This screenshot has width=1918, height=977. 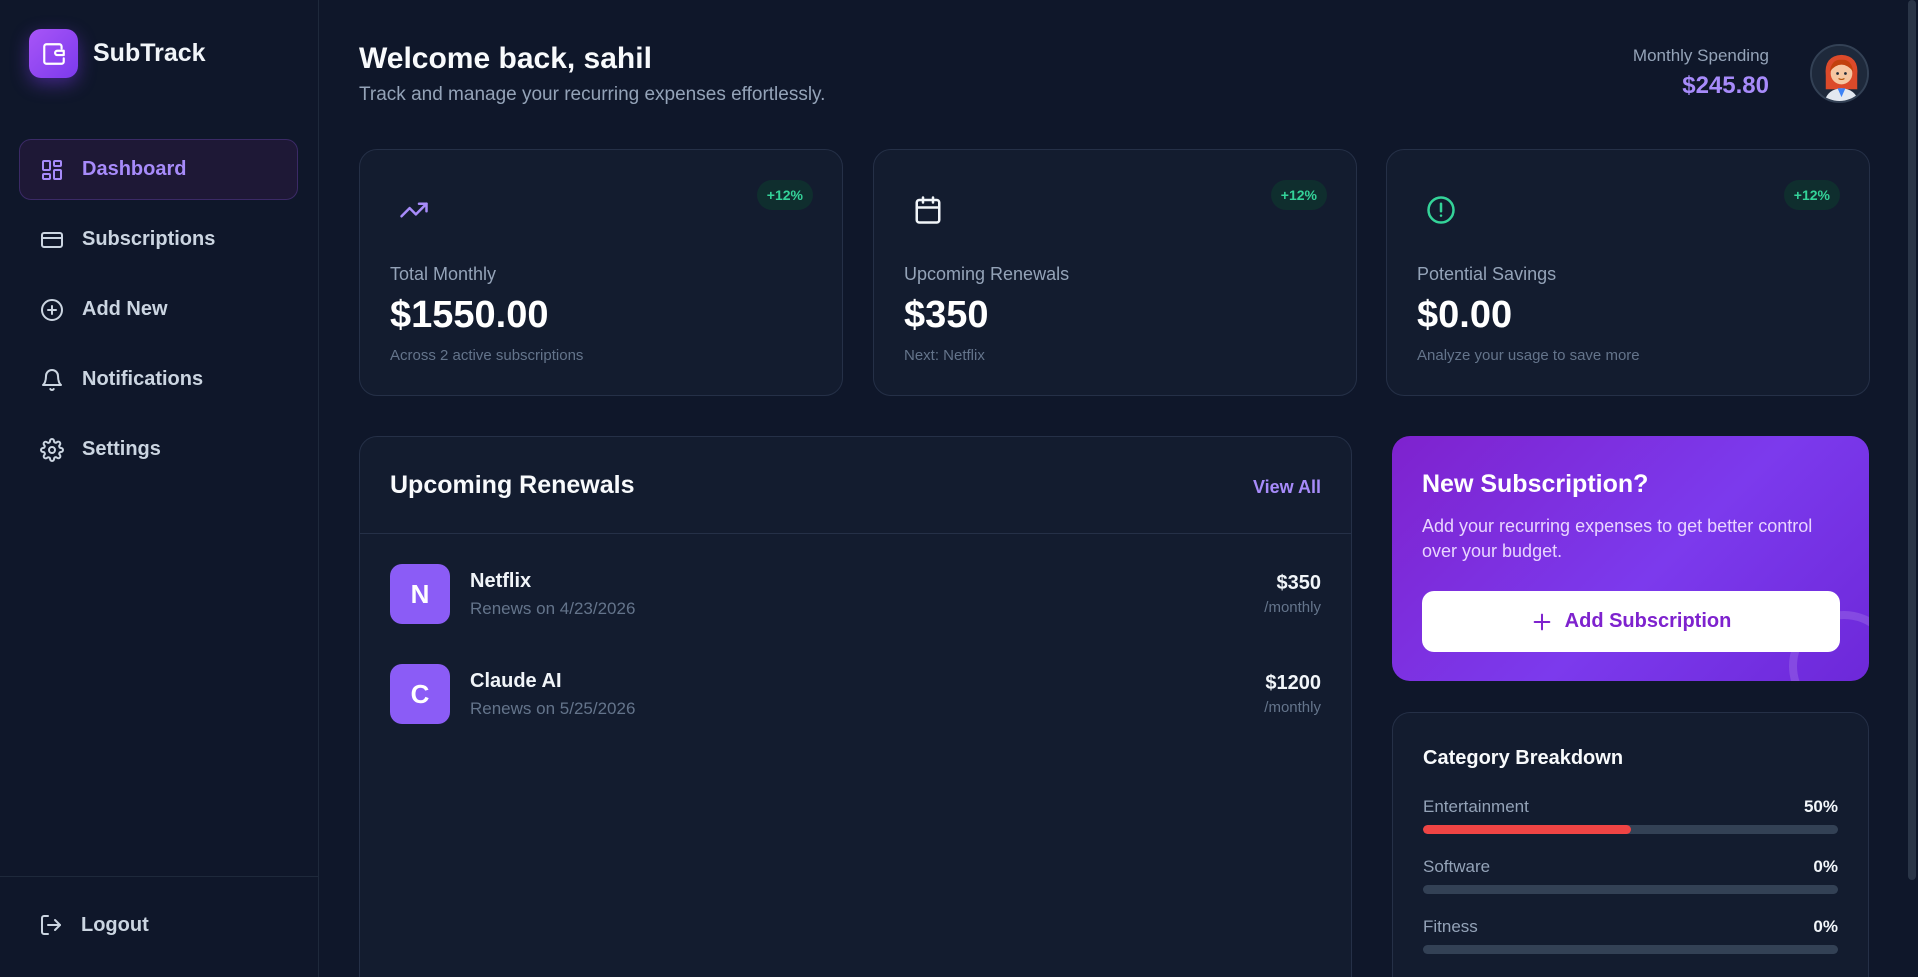 I want to click on bell-icon, so click(x=52, y=379).